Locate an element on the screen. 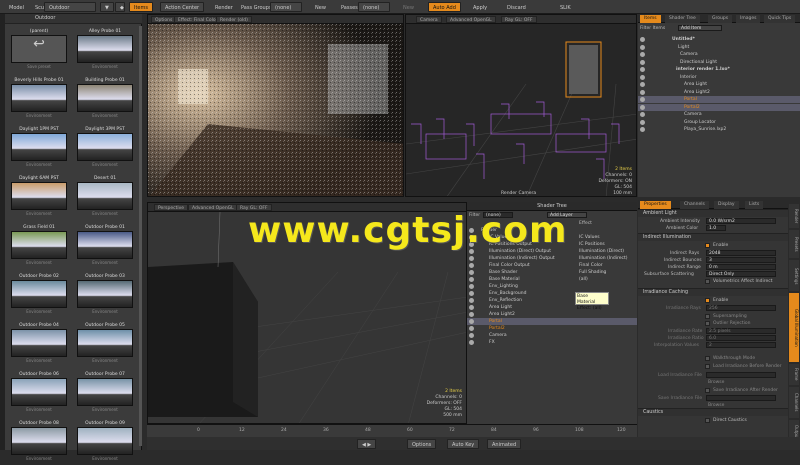 Image resolution: width=800 pixels, height=465 pixels. properties-side-tab: Render is located at coordinates (794, 216).